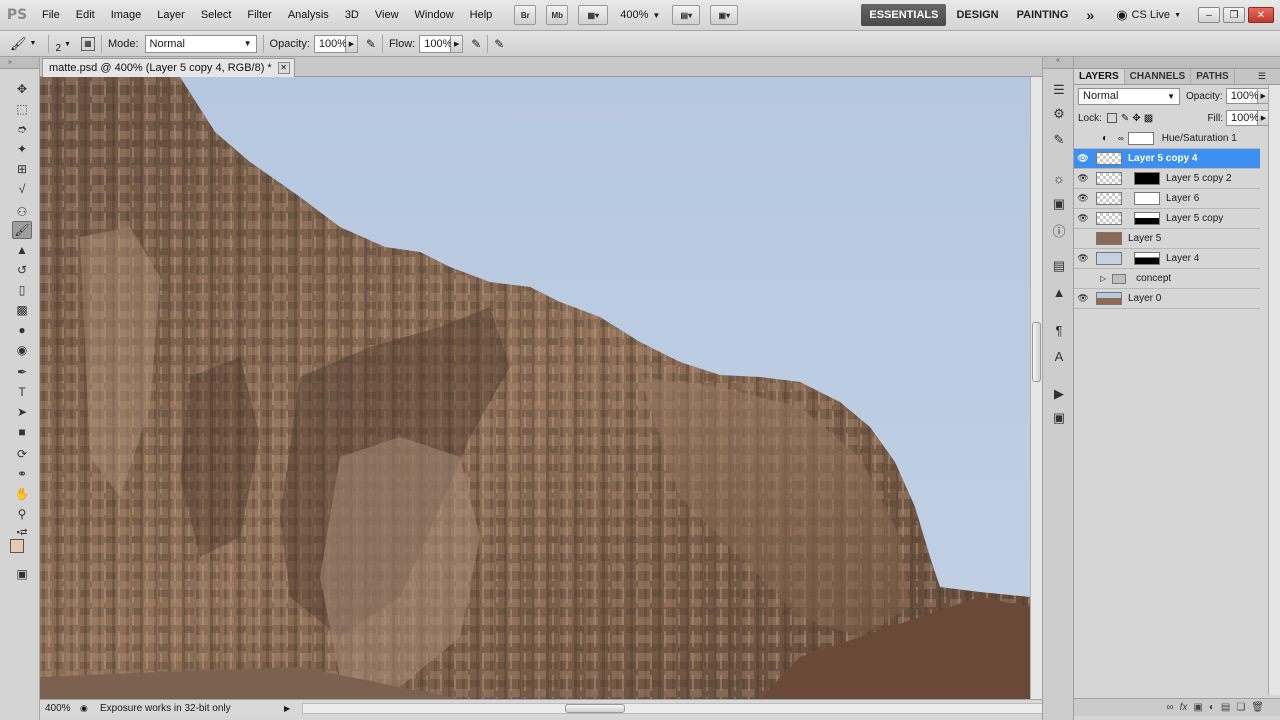  I want to click on close-button: ✕, so click(1261, 15).